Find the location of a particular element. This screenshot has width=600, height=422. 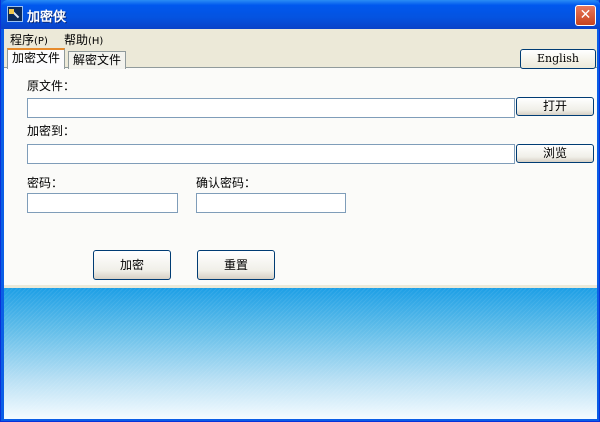

menu-program-accel: (P) is located at coordinates (41, 41).